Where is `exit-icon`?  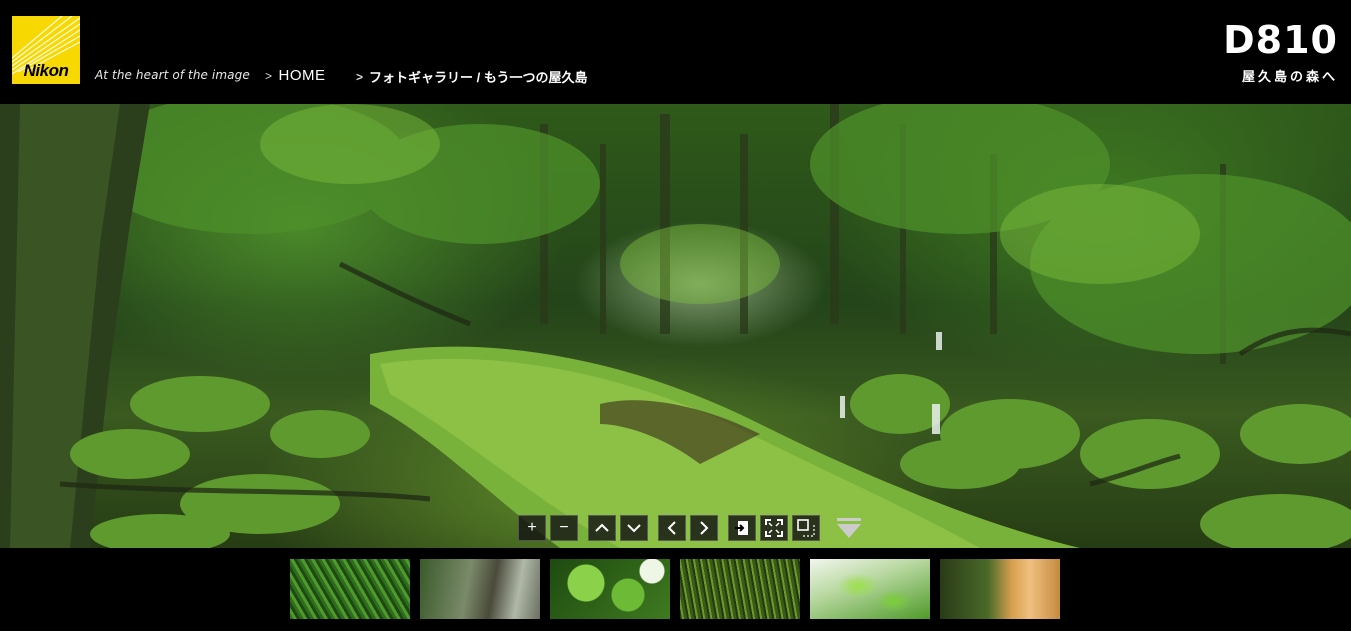 exit-icon is located at coordinates (741, 528).